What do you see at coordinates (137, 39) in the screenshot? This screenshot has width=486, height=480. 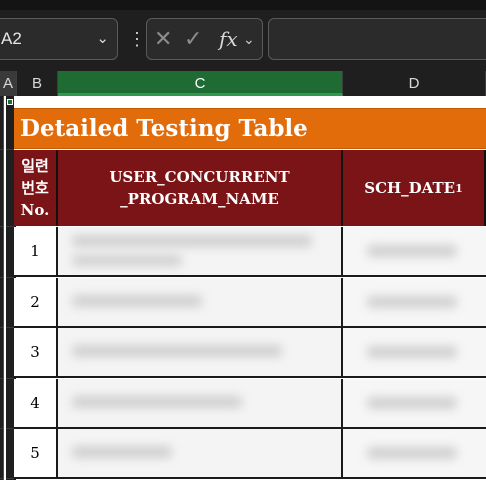 I see `vertical-ellipsis-icon: ⋮` at bounding box center [137, 39].